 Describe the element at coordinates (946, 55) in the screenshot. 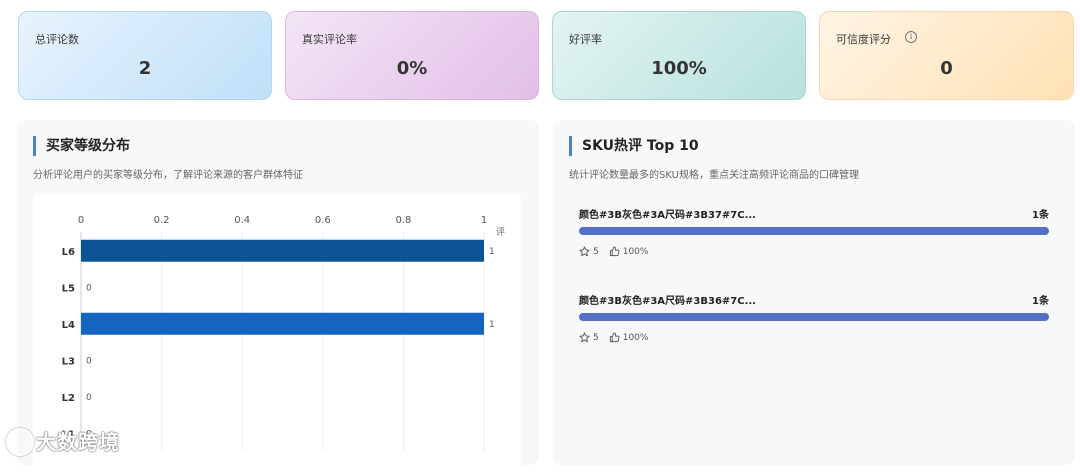

I see `stat-card-credibility-score: 可信度评分 i 0` at that location.